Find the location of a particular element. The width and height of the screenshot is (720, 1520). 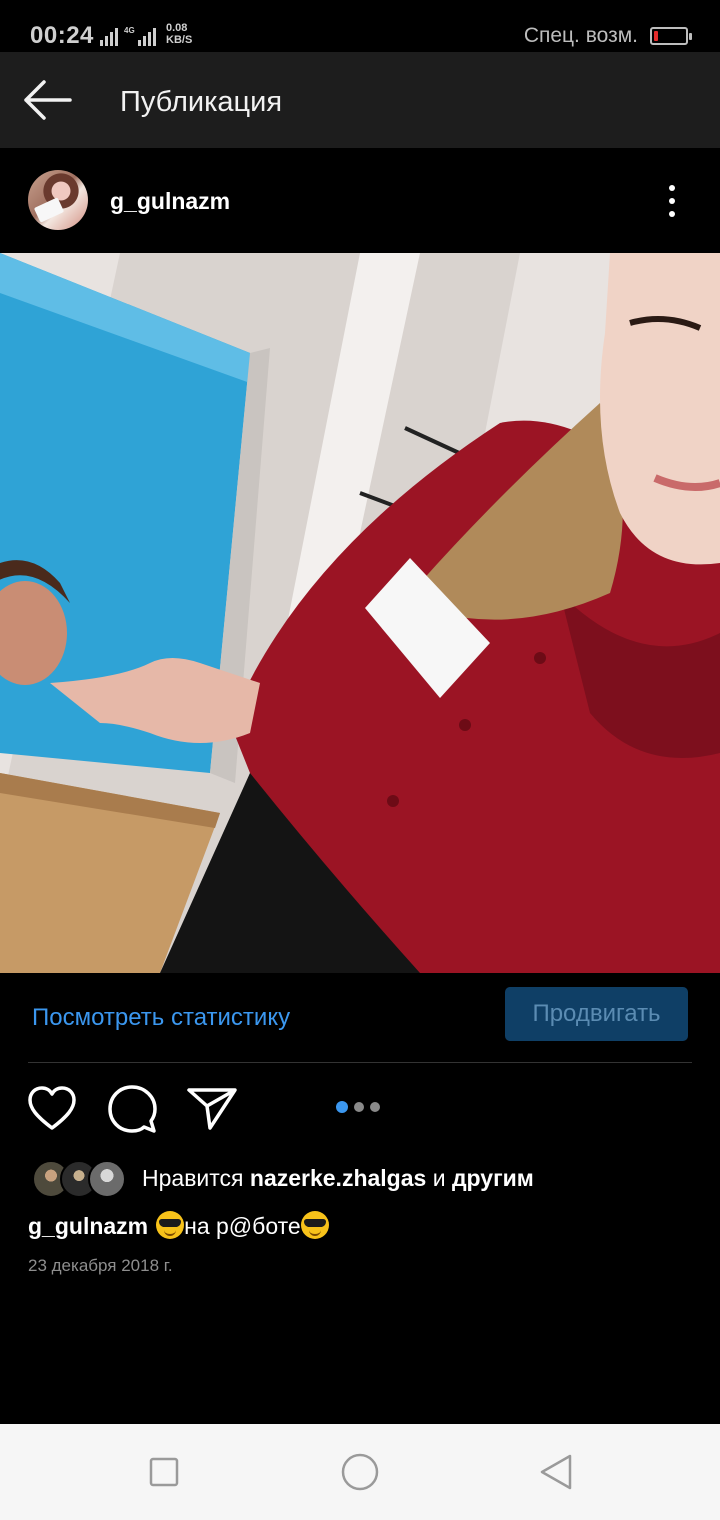

app-bar: Публикация is located at coordinates (360, 100).